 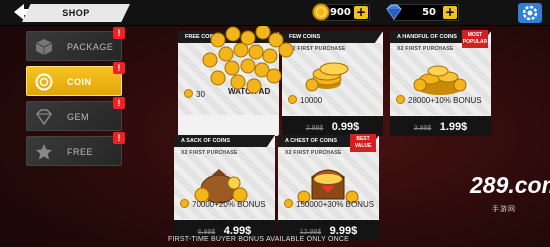 I want to click on sidebar-item-label: PACKAGE, so click(x=90, y=47).